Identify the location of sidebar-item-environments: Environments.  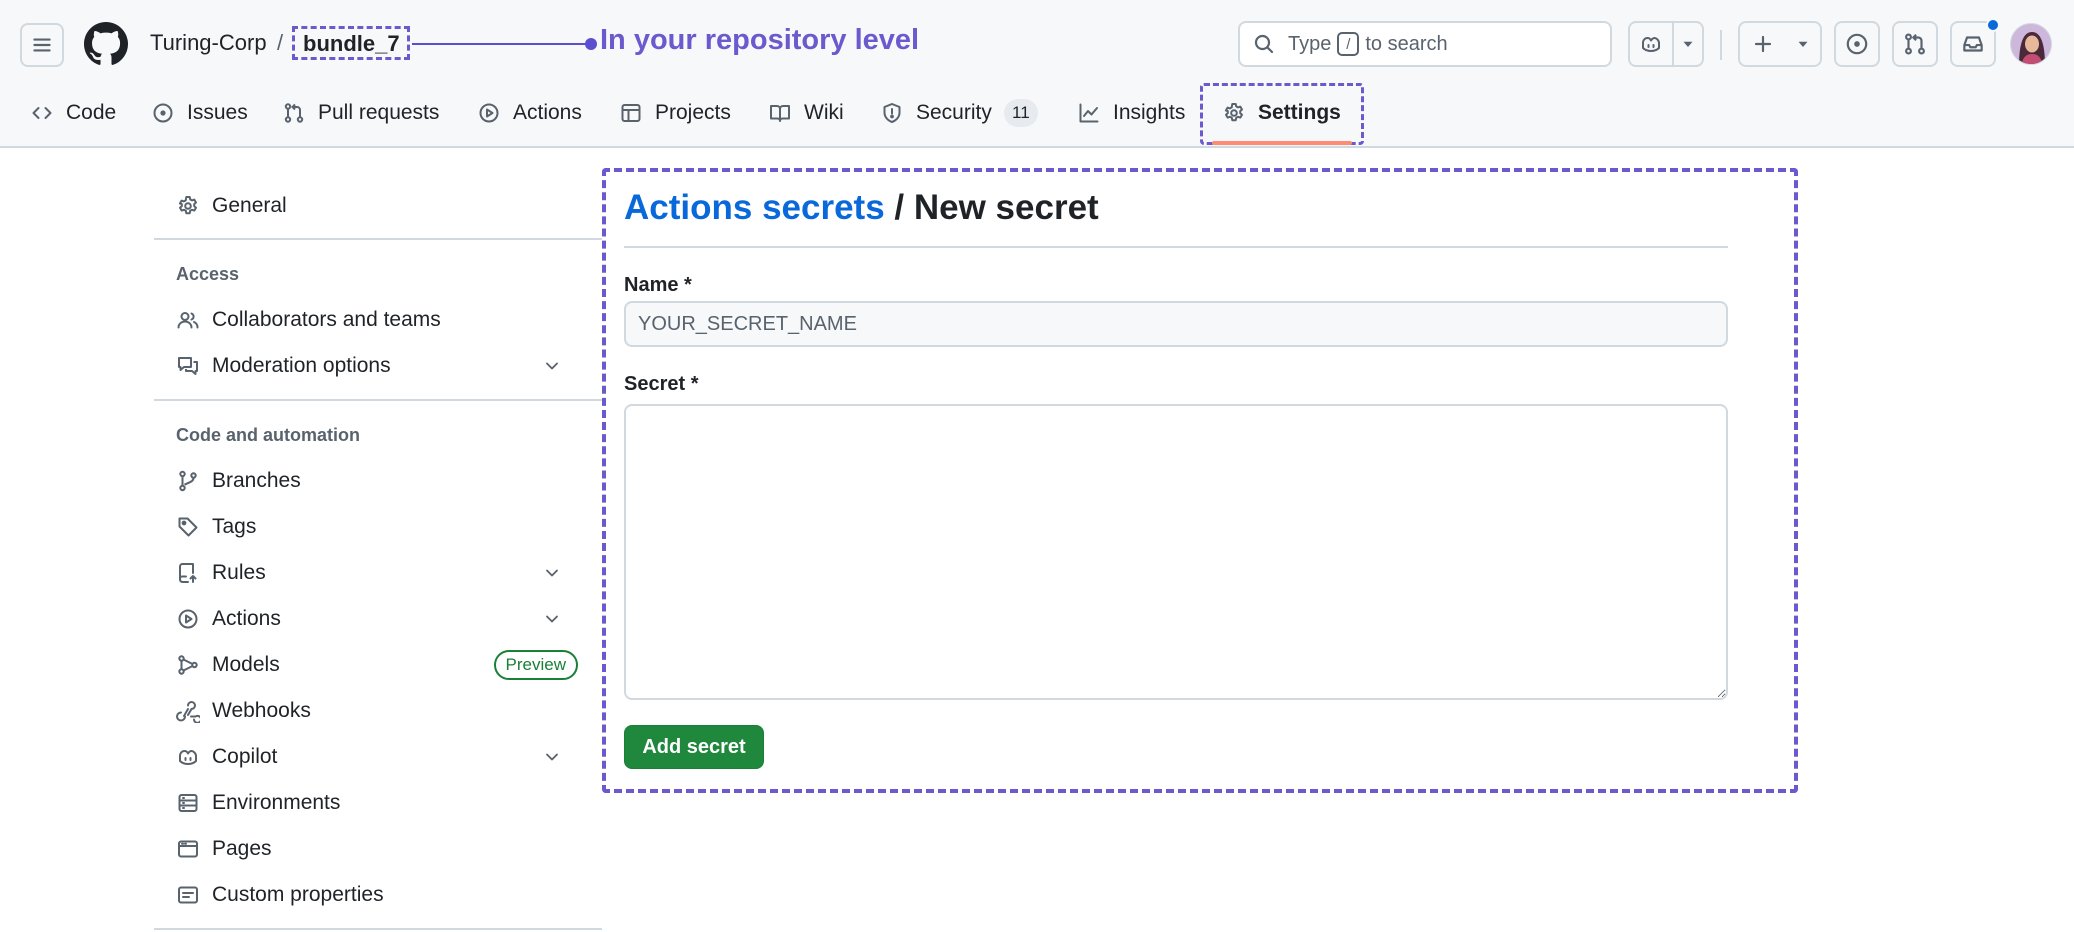
(368, 803).